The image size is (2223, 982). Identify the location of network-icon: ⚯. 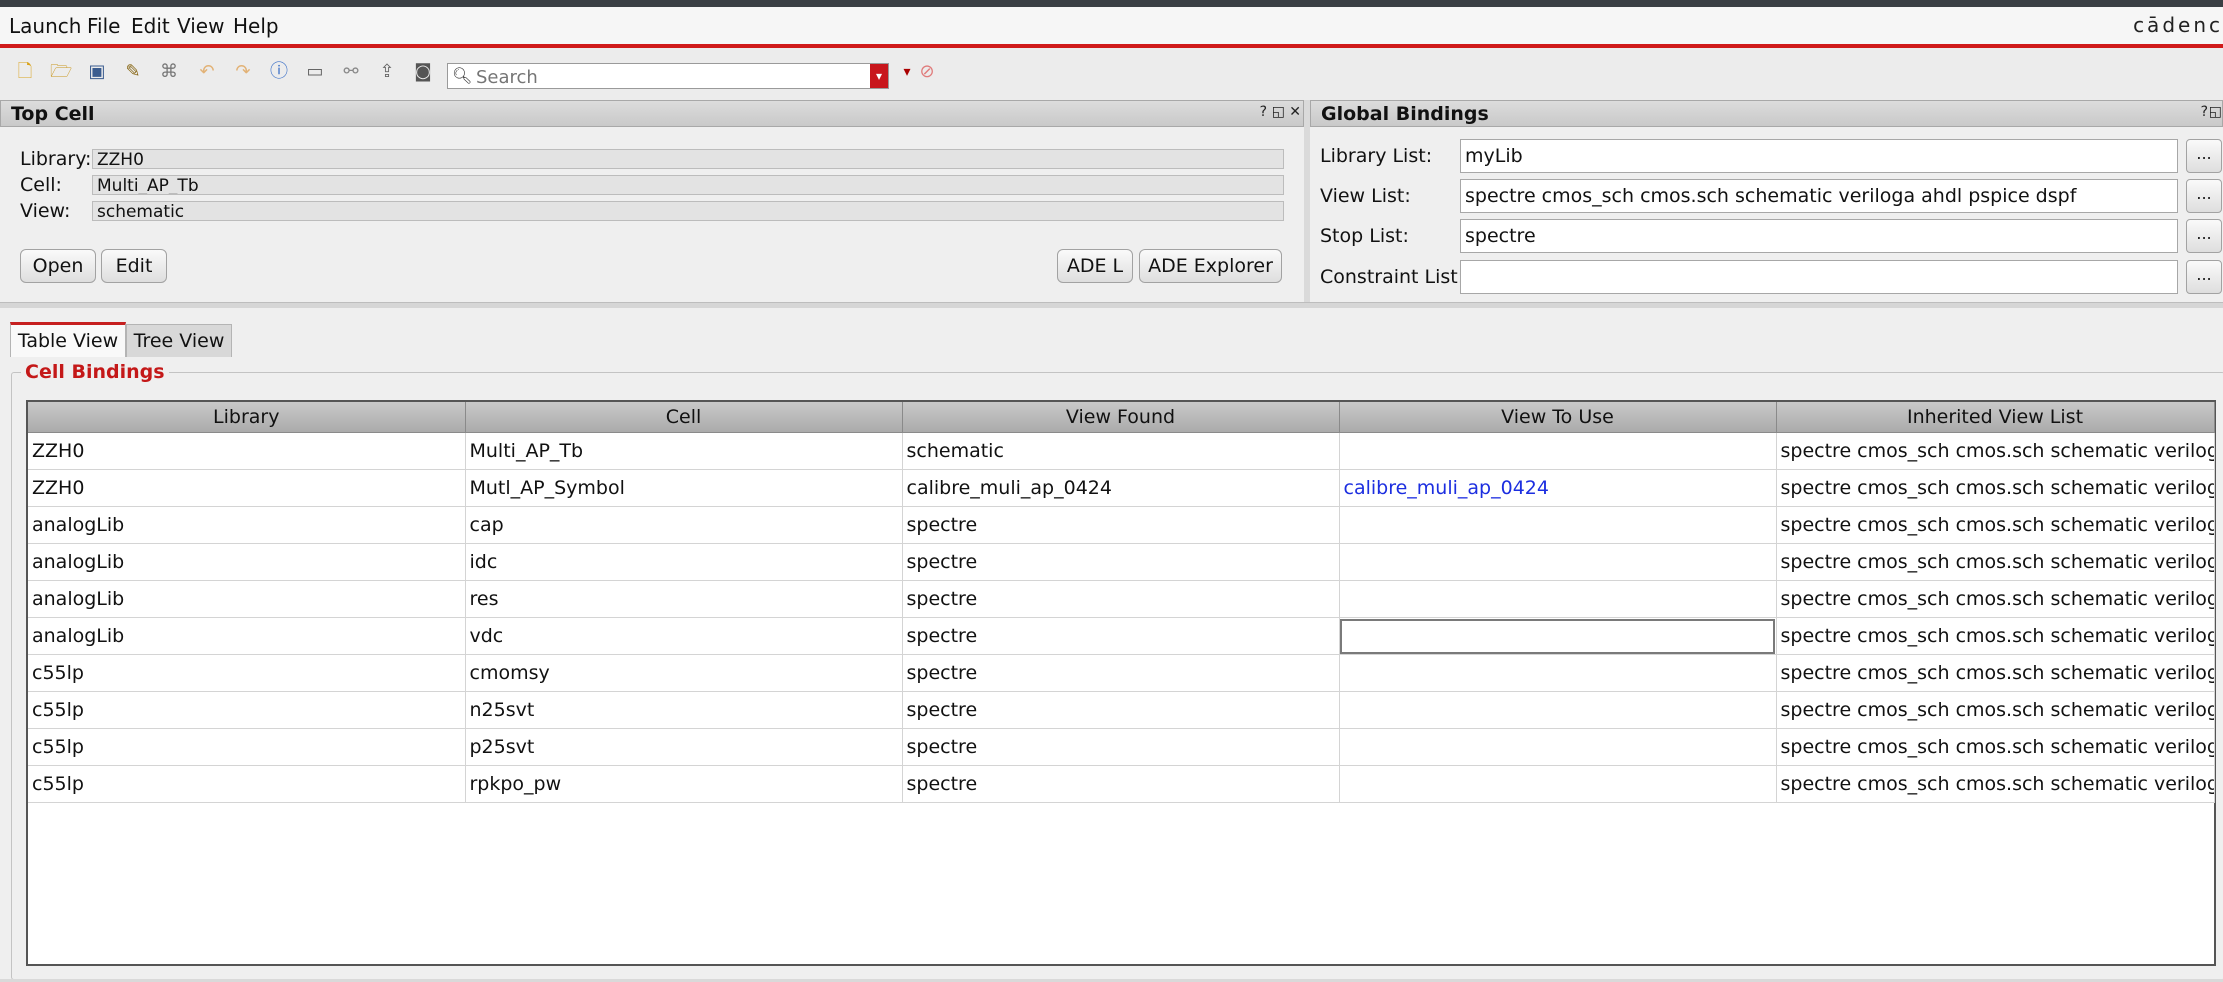
(351, 72).